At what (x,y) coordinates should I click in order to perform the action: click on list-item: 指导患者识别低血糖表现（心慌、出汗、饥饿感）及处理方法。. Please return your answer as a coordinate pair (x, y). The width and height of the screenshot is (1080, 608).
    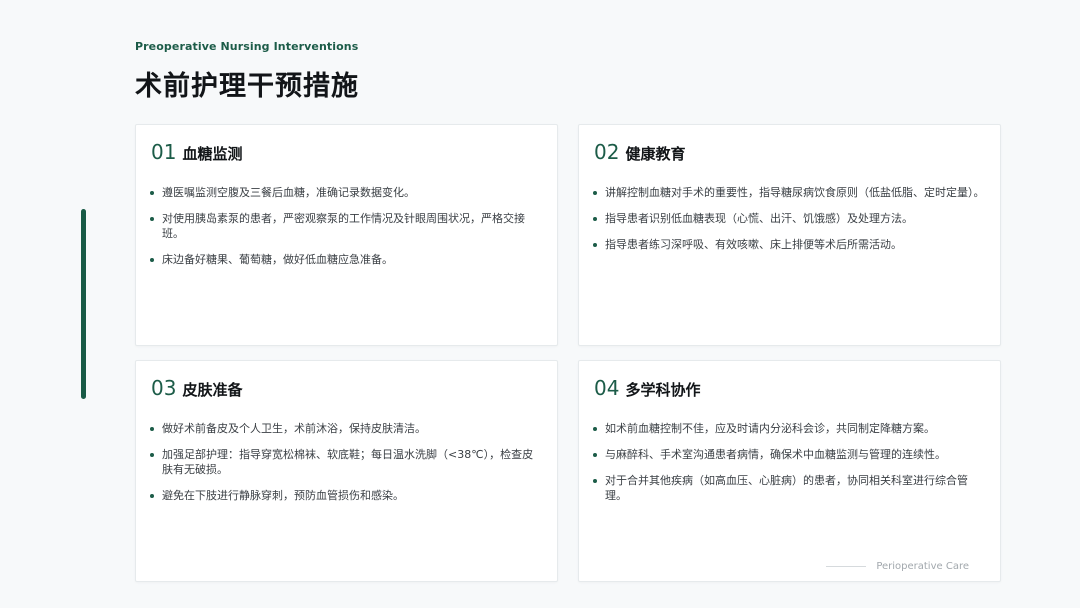
    Looking at the image, I should click on (788, 218).